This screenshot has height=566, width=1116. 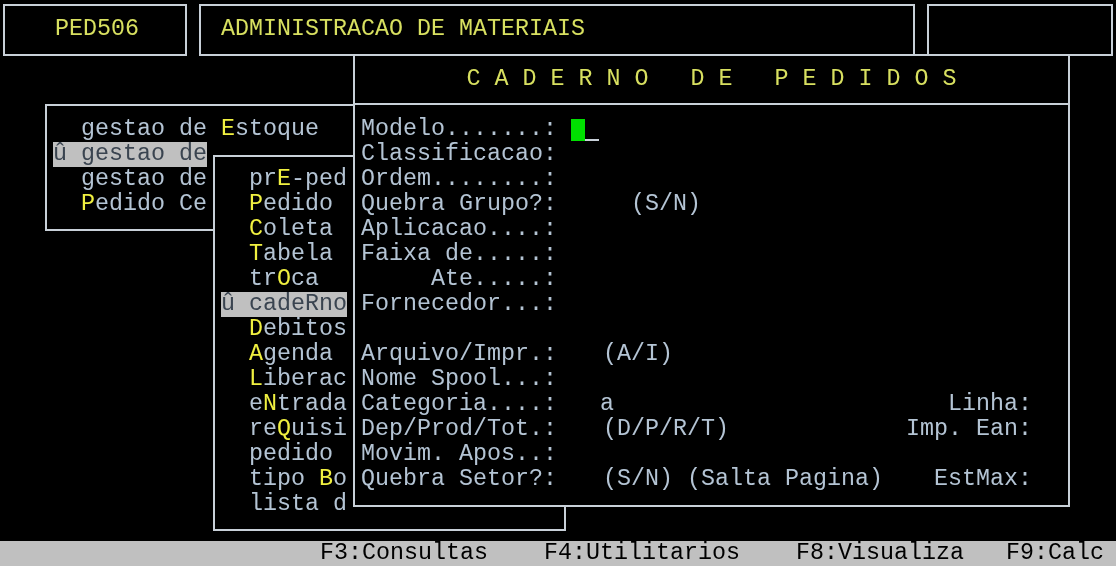 I want to click on menu-item: û gestao de, so click(x=130, y=154).